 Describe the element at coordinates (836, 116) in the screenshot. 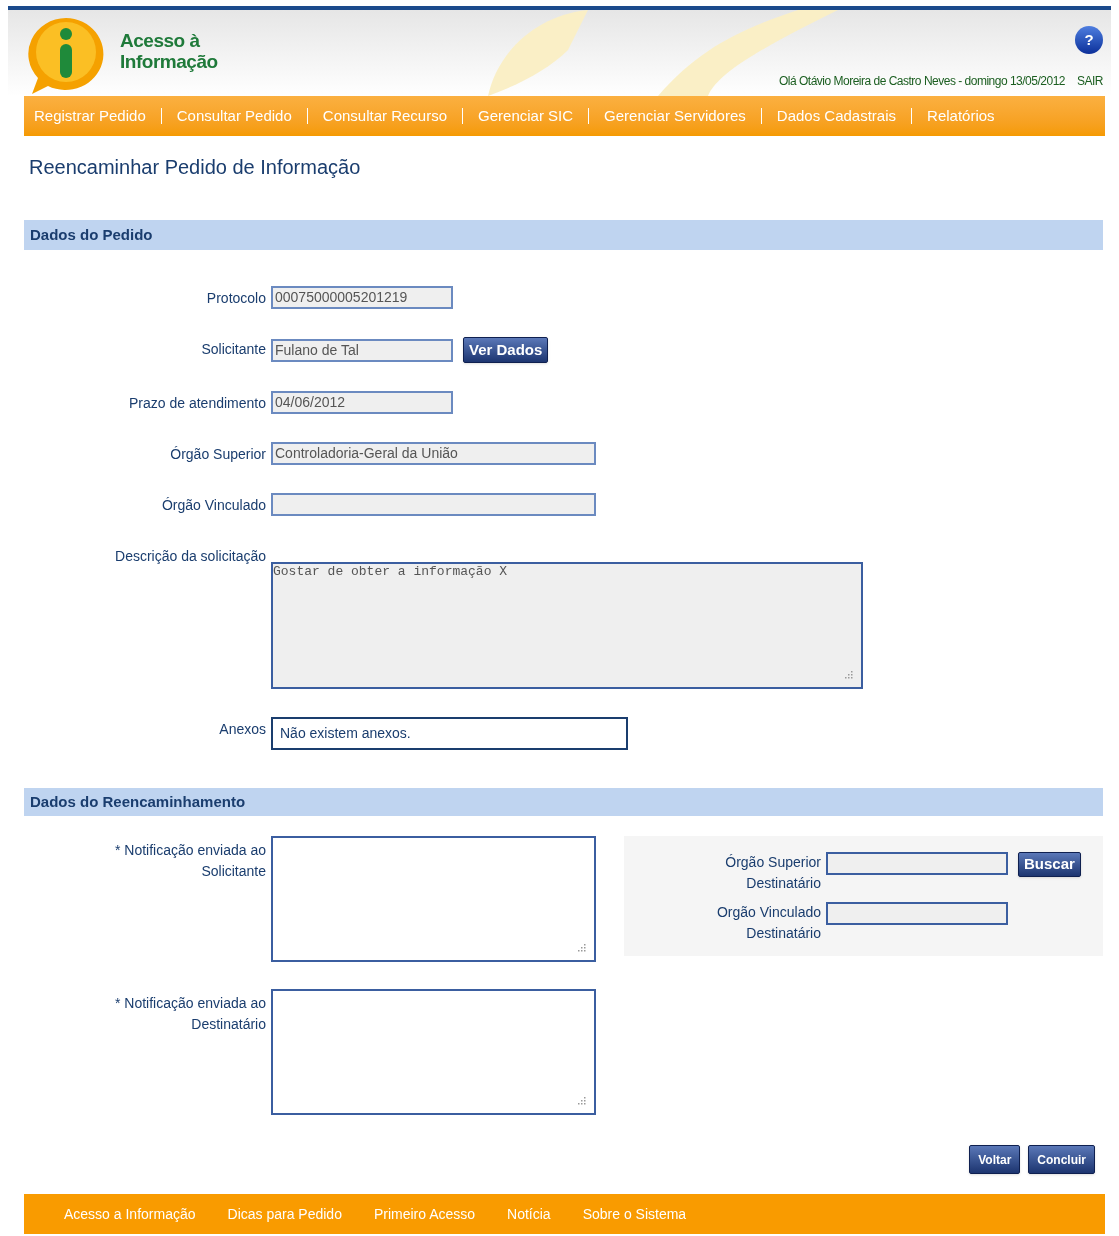

I see `menu-item: Dados Cadastrais` at that location.